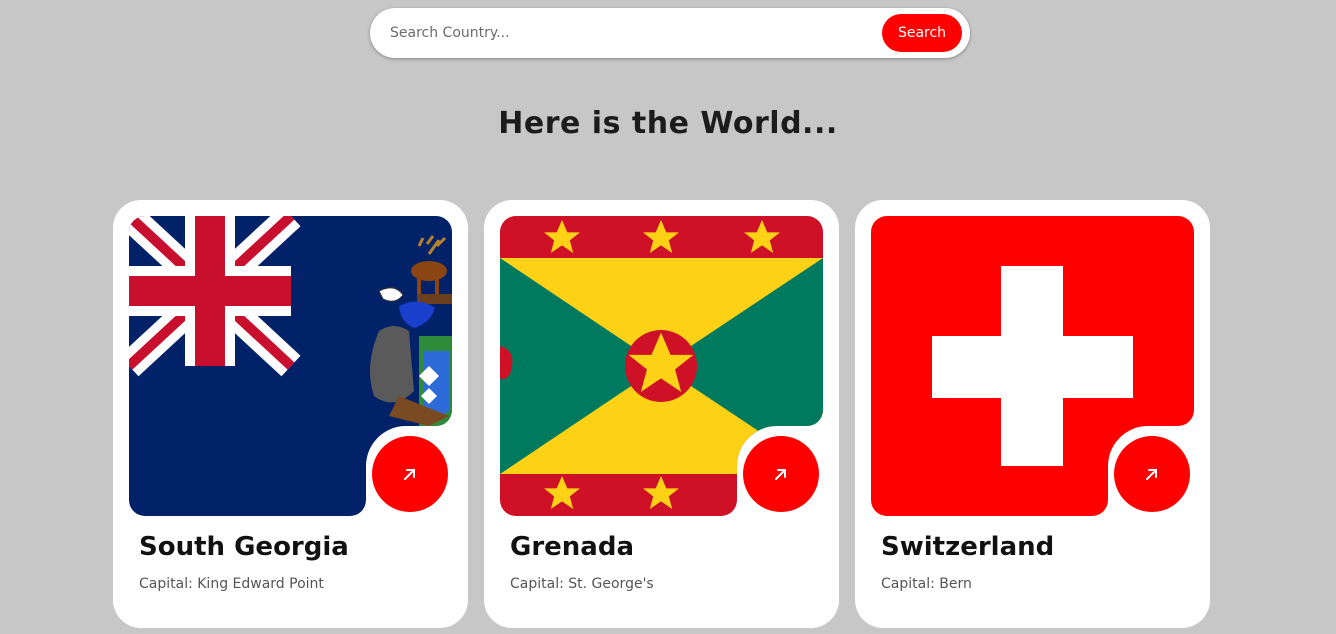  What do you see at coordinates (244, 547) in the screenshot?
I see `country-name: South Georgia` at bounding box center [244, 547].